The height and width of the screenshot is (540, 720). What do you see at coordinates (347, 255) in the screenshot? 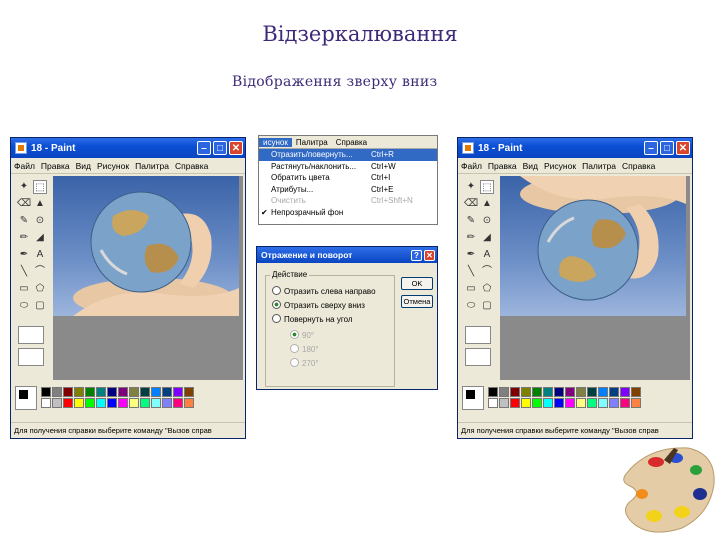
I see `dialog-title-bar: Отражение и поворот ? ✕` at bounding box center [347, 255].